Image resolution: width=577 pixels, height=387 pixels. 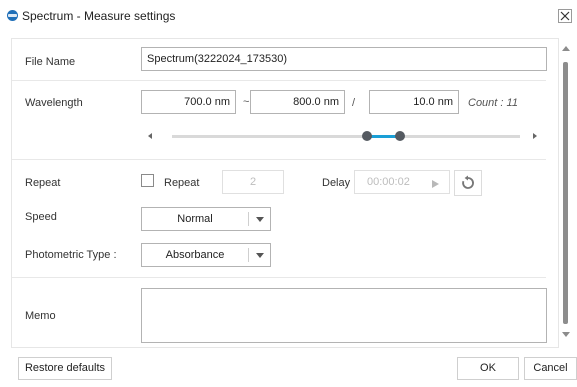 I want to click on delay-label: Delay, so click(x=336, y=183).